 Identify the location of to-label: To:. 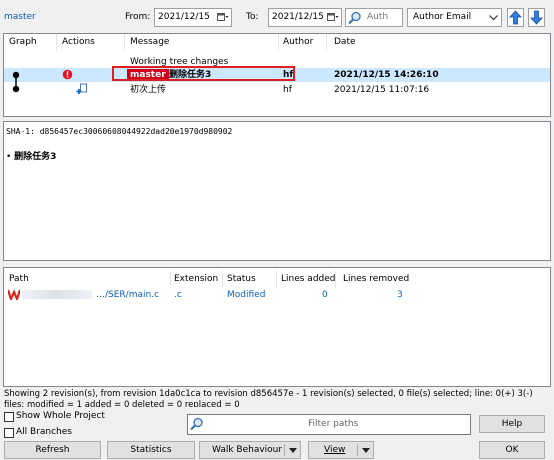
(252, 17).